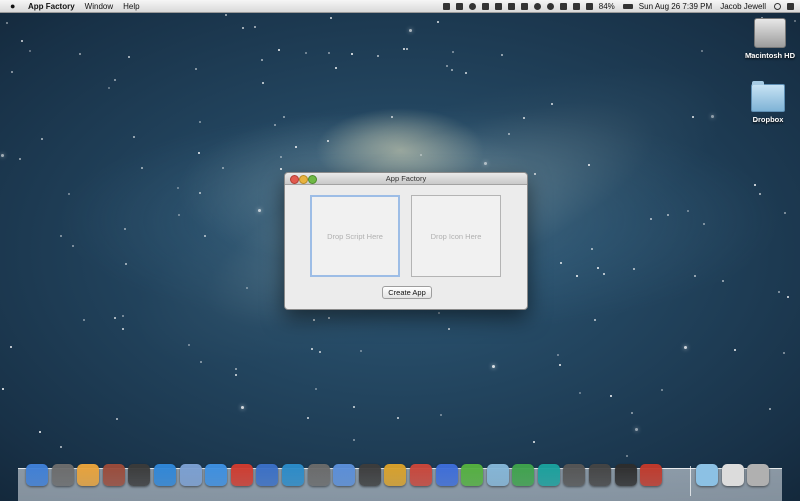 This screenshot has width=800, height=501. Describe the element at coordinates (131, 6) in the screenshot. I see `menu-help: Help` at that location.